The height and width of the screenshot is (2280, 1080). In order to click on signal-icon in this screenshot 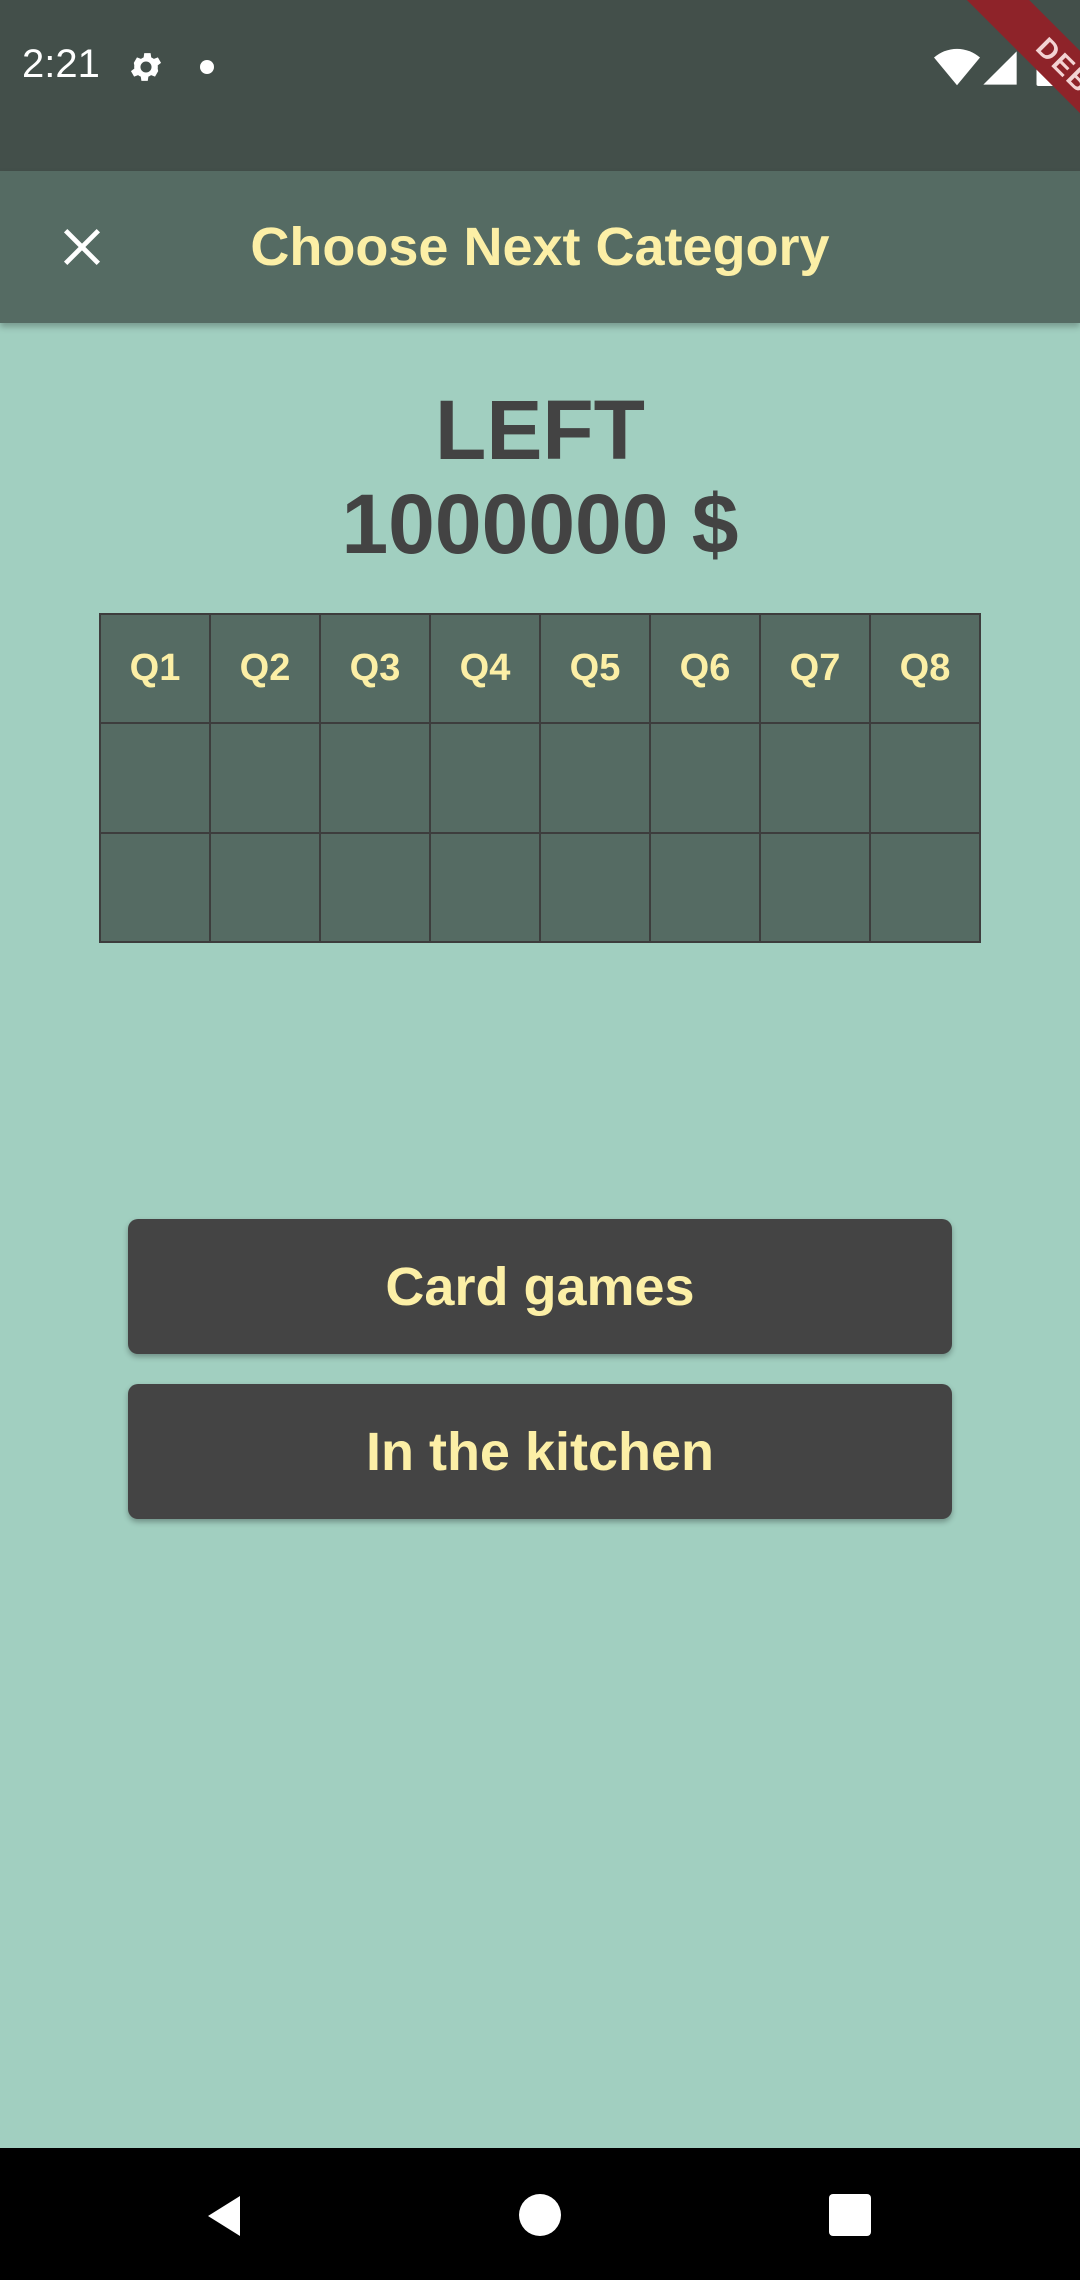, I will do `click(1000, 68)`.